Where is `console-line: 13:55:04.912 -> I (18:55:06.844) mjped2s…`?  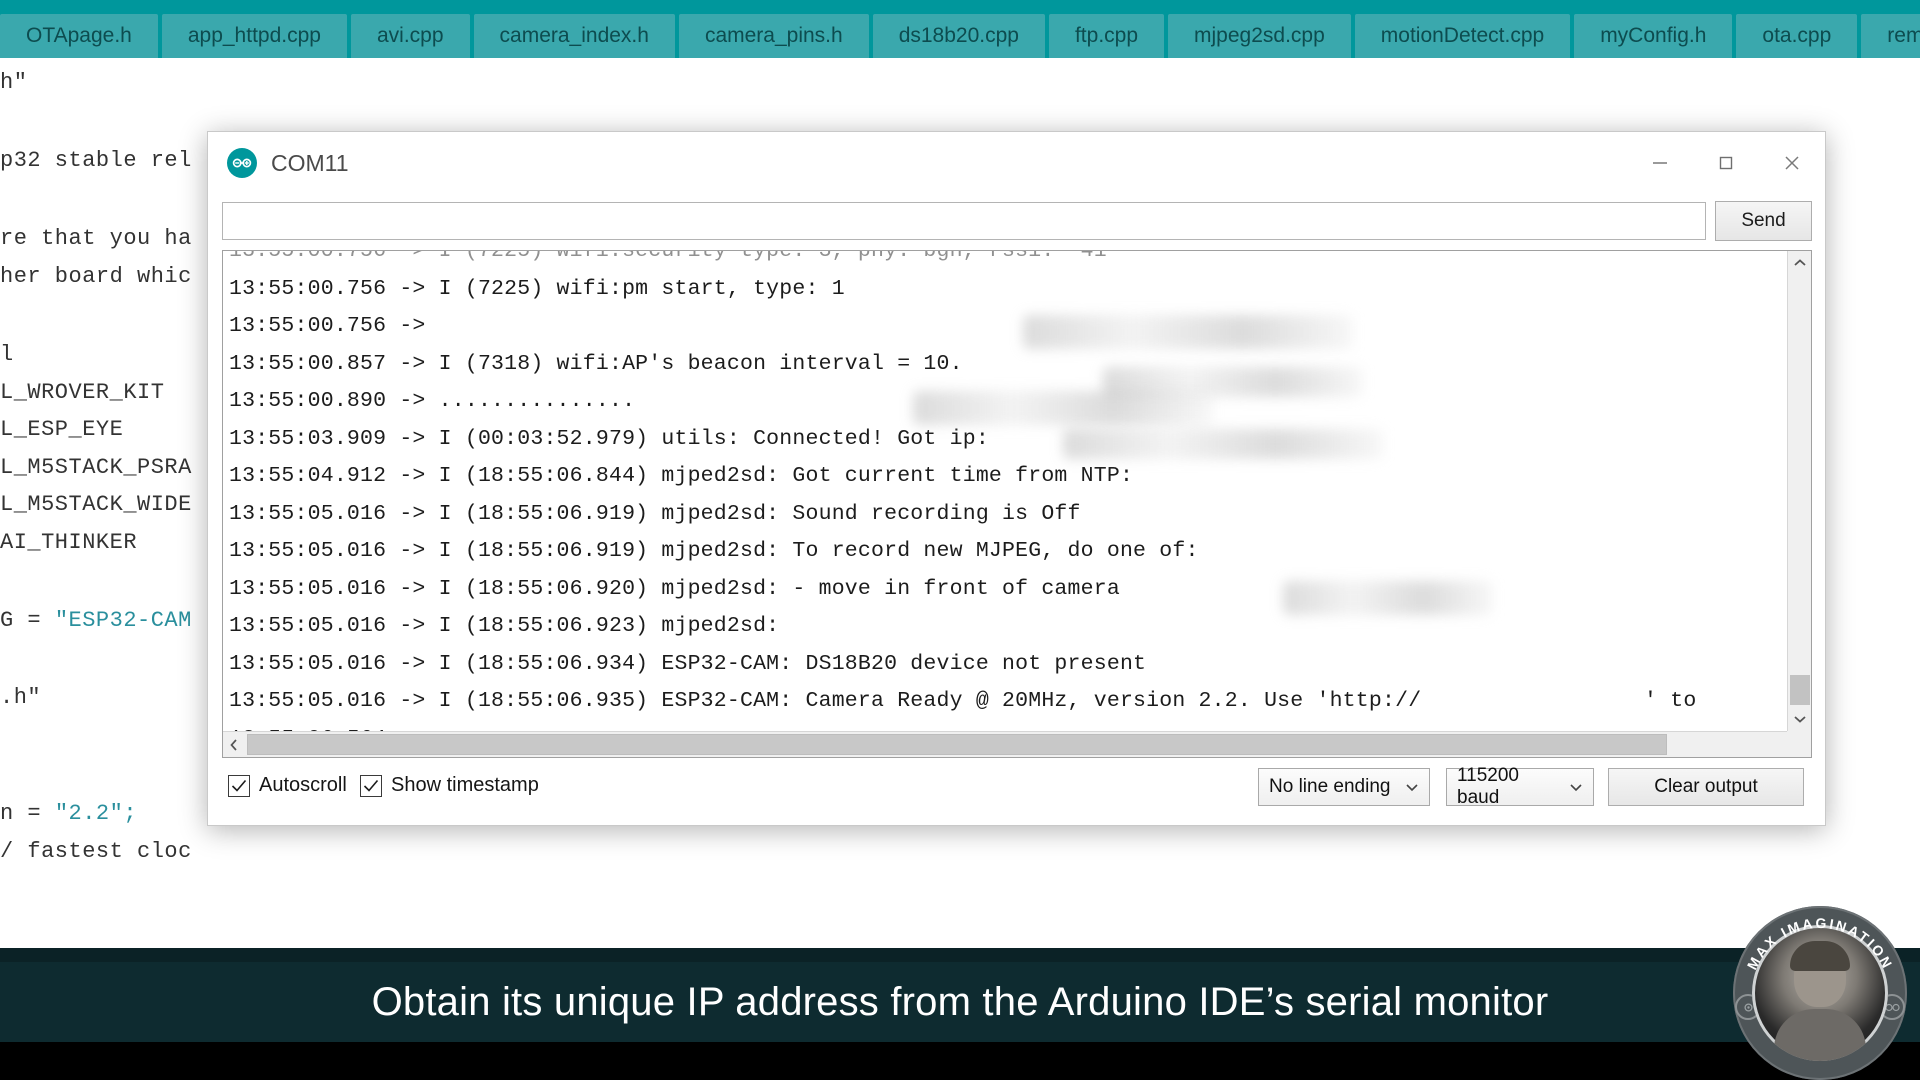
console-line: 13:55:04.912 -> I (18:55:06.844) mjped2s… is located at coordinates (681, 476).